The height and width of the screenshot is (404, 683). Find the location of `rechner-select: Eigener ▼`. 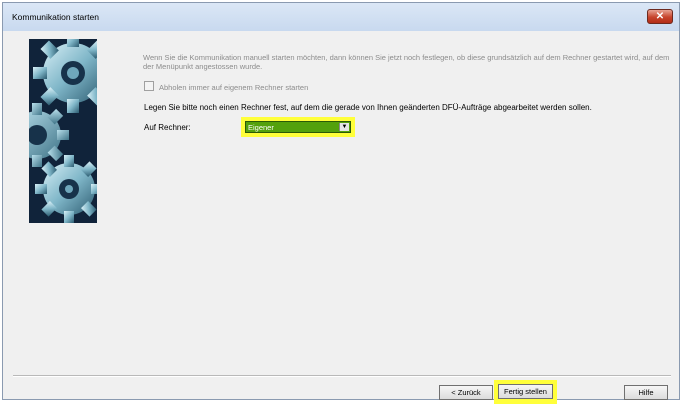

rechner-select: Eigener ▼ is located at coordinates (298, 127).